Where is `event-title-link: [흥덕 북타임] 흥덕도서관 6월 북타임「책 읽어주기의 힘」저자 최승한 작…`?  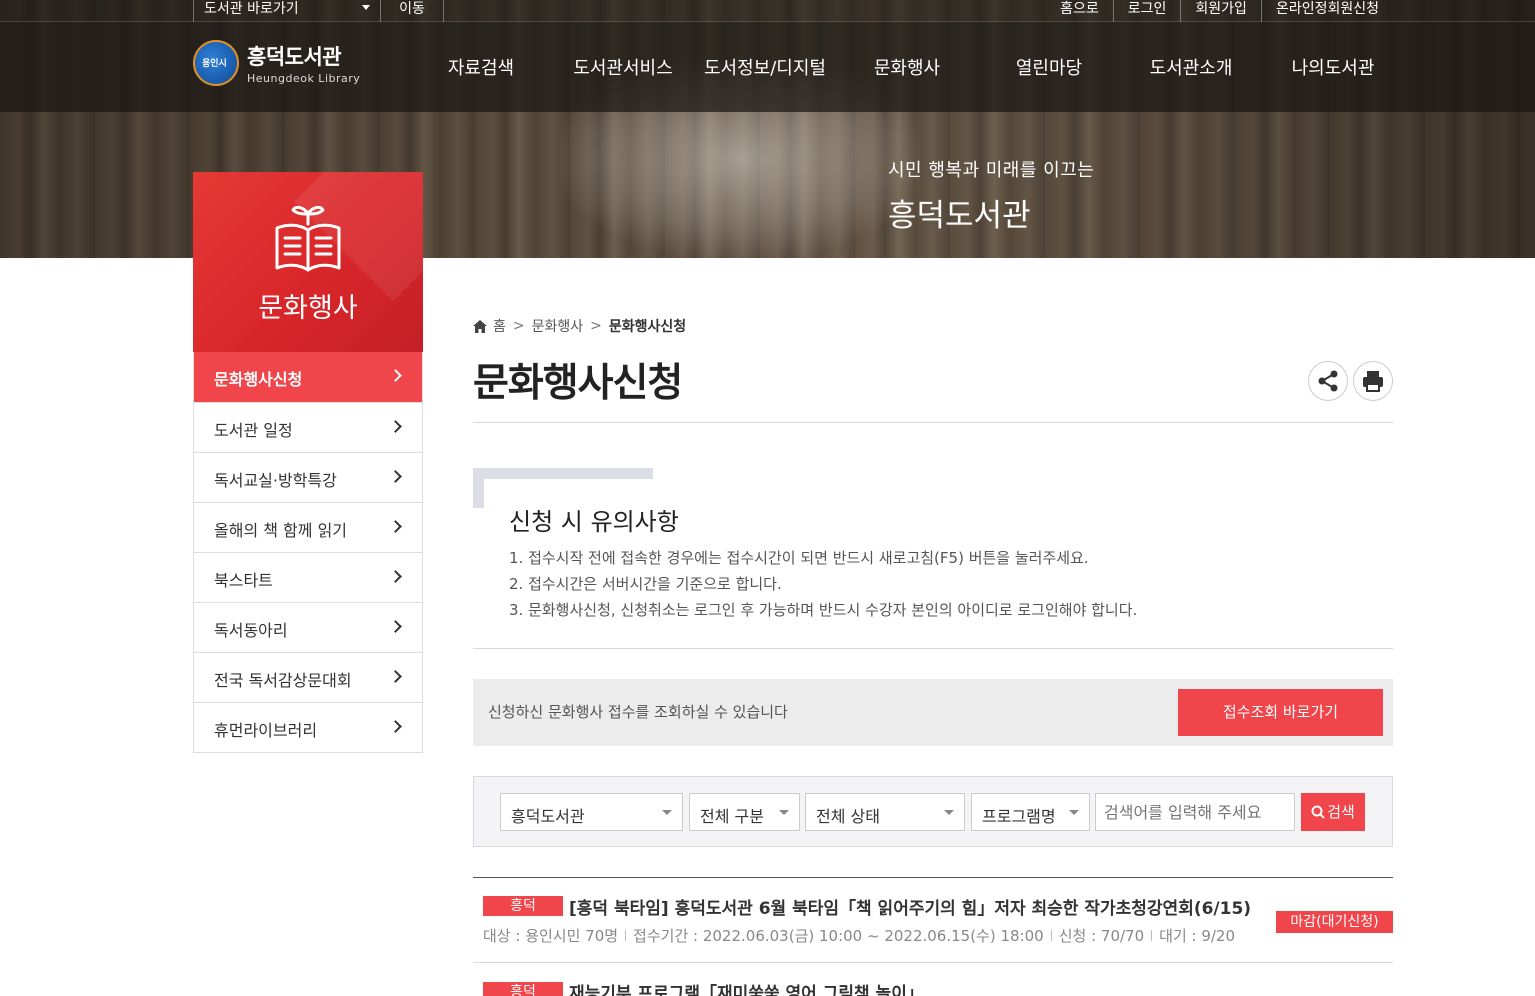 event-title-link: [흥덕 북타임] 흥덕도서관 6월 북타임「책 읽어주기의 힘」저자 최승한 작… is located at coordinates (910, 906).